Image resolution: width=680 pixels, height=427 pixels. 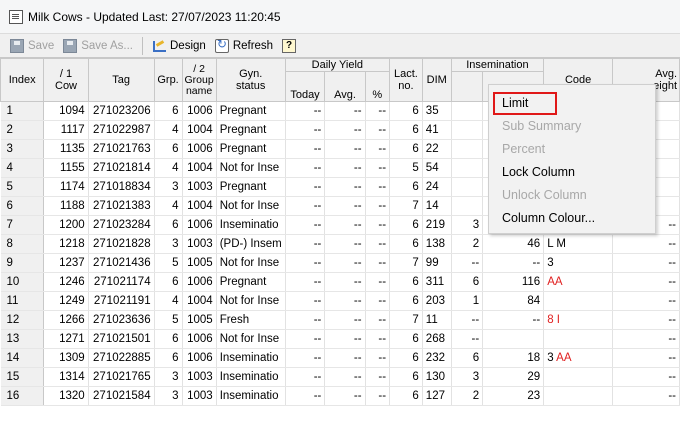 What do you see at coordinates (199, 130) in the screenshot?
I see `cell-group: 1004` at bounding box center [199, 130].